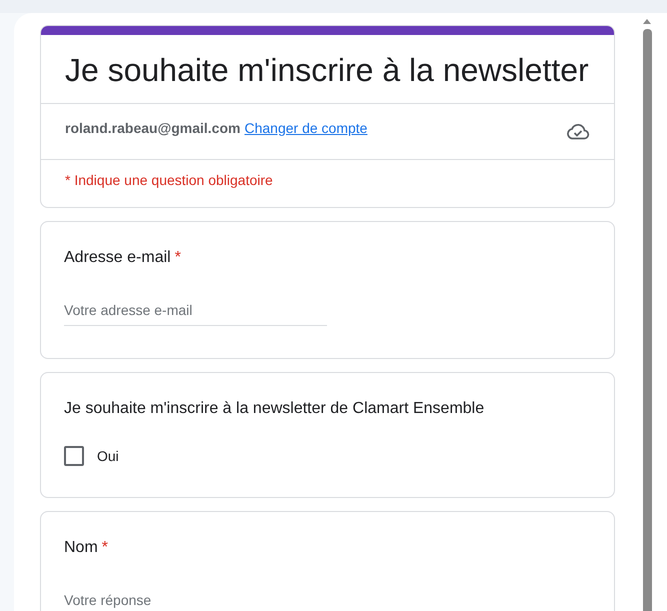 Image resolution: width=667 pixels, height=611 pixels. Describe the element at coordinates (152, 128) in the screenshot. I see `account-email: roland.rabeau@gmail.com` at that location.